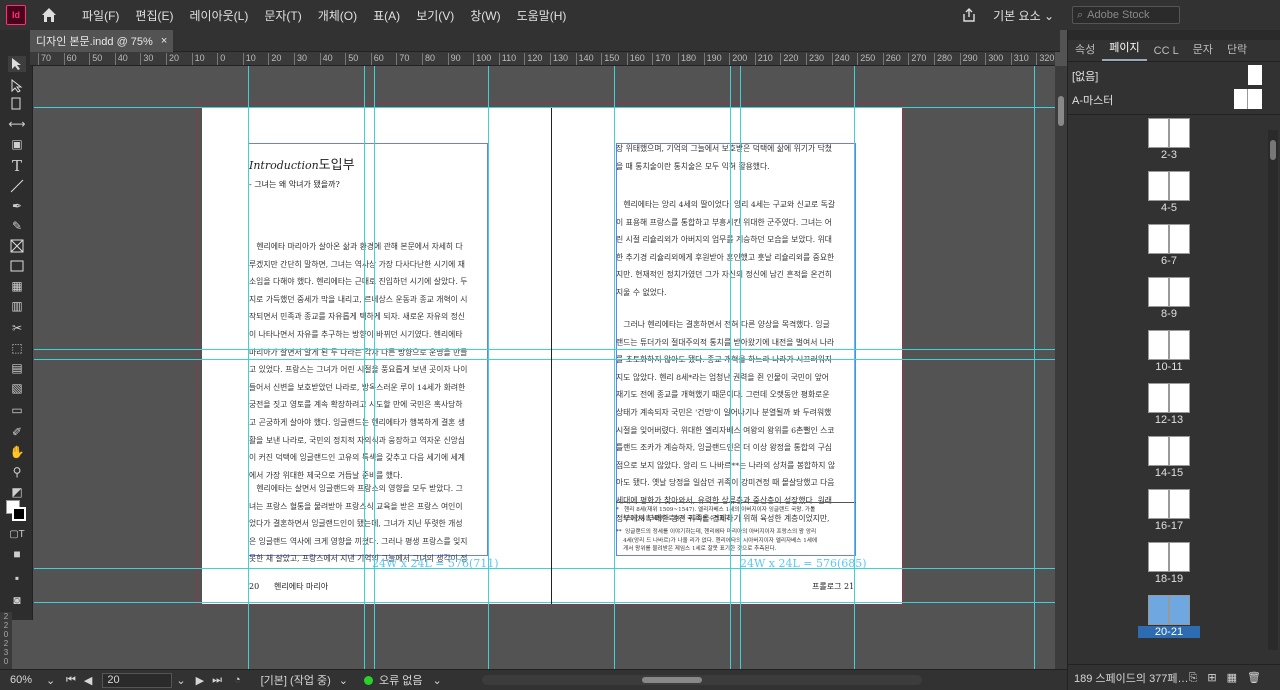  I want to click on note-tool-icon: ▭, so click(17, 410).